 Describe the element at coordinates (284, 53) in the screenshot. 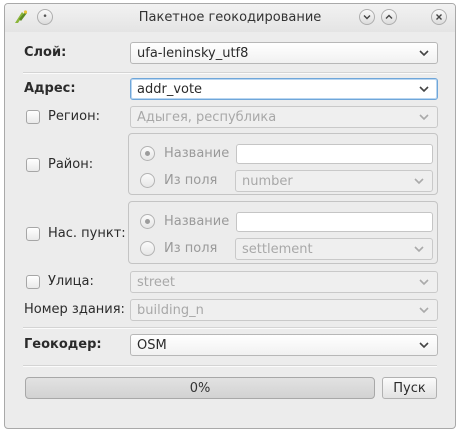

I see `layer-select: ufa-leninsky_utf8` at that location.